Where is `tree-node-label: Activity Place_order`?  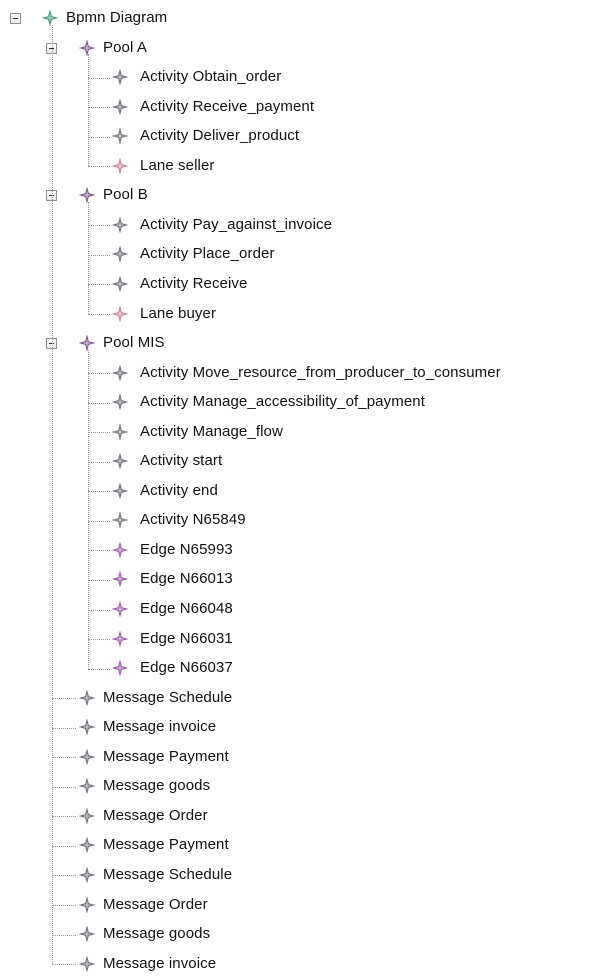
tree-node-label: Activity Place_order is located at coordinates (207, 254).